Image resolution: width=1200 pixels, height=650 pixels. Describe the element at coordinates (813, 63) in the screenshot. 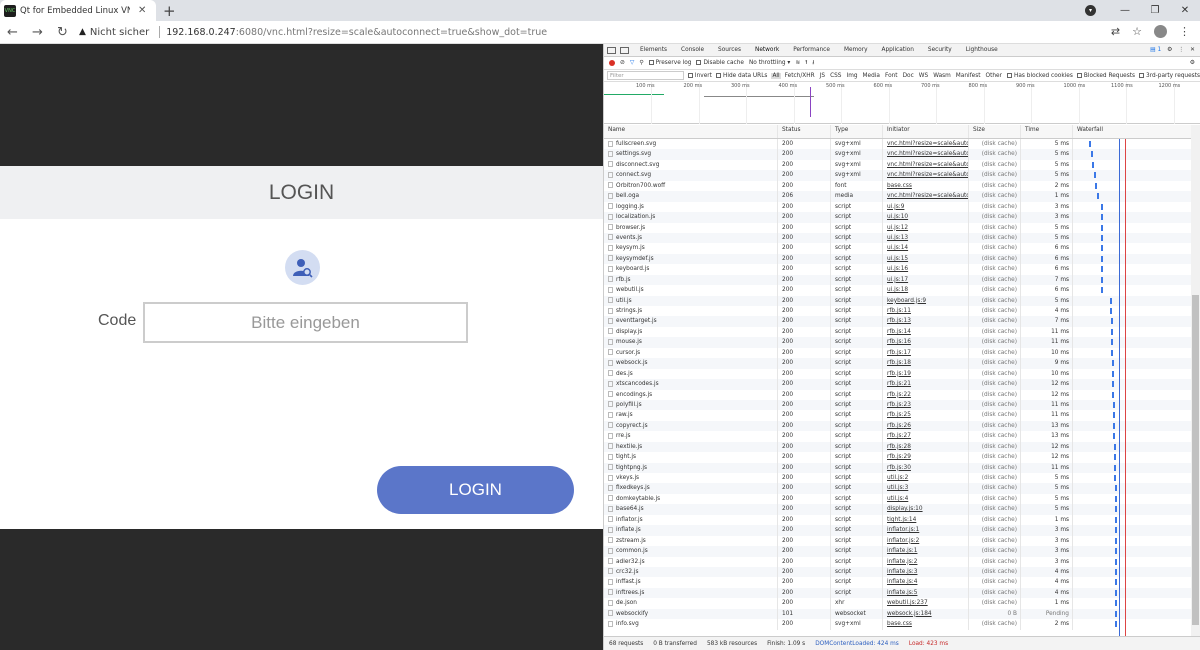

I see `export-har-icon: ⭳` at that location.